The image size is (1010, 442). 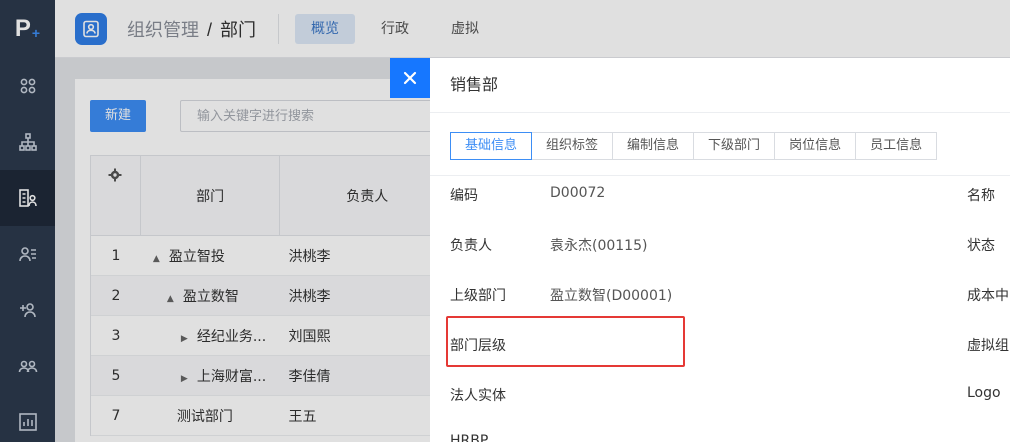 What do you see at coordinates (981, 246) in the screenshot?
I see `status-label: 状态` at bounding box center [981, 246].